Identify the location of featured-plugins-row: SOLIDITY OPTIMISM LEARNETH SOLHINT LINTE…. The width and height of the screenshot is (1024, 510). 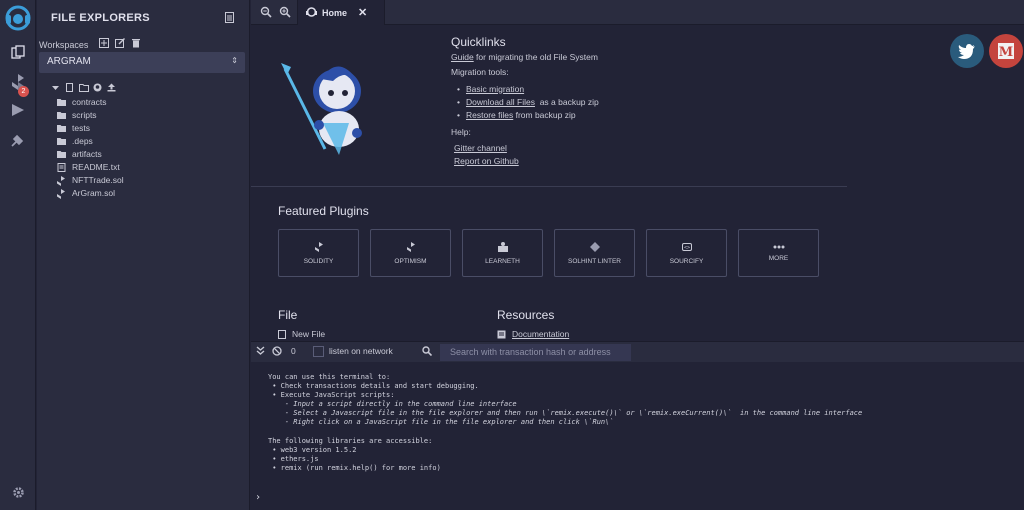
(548, 253).